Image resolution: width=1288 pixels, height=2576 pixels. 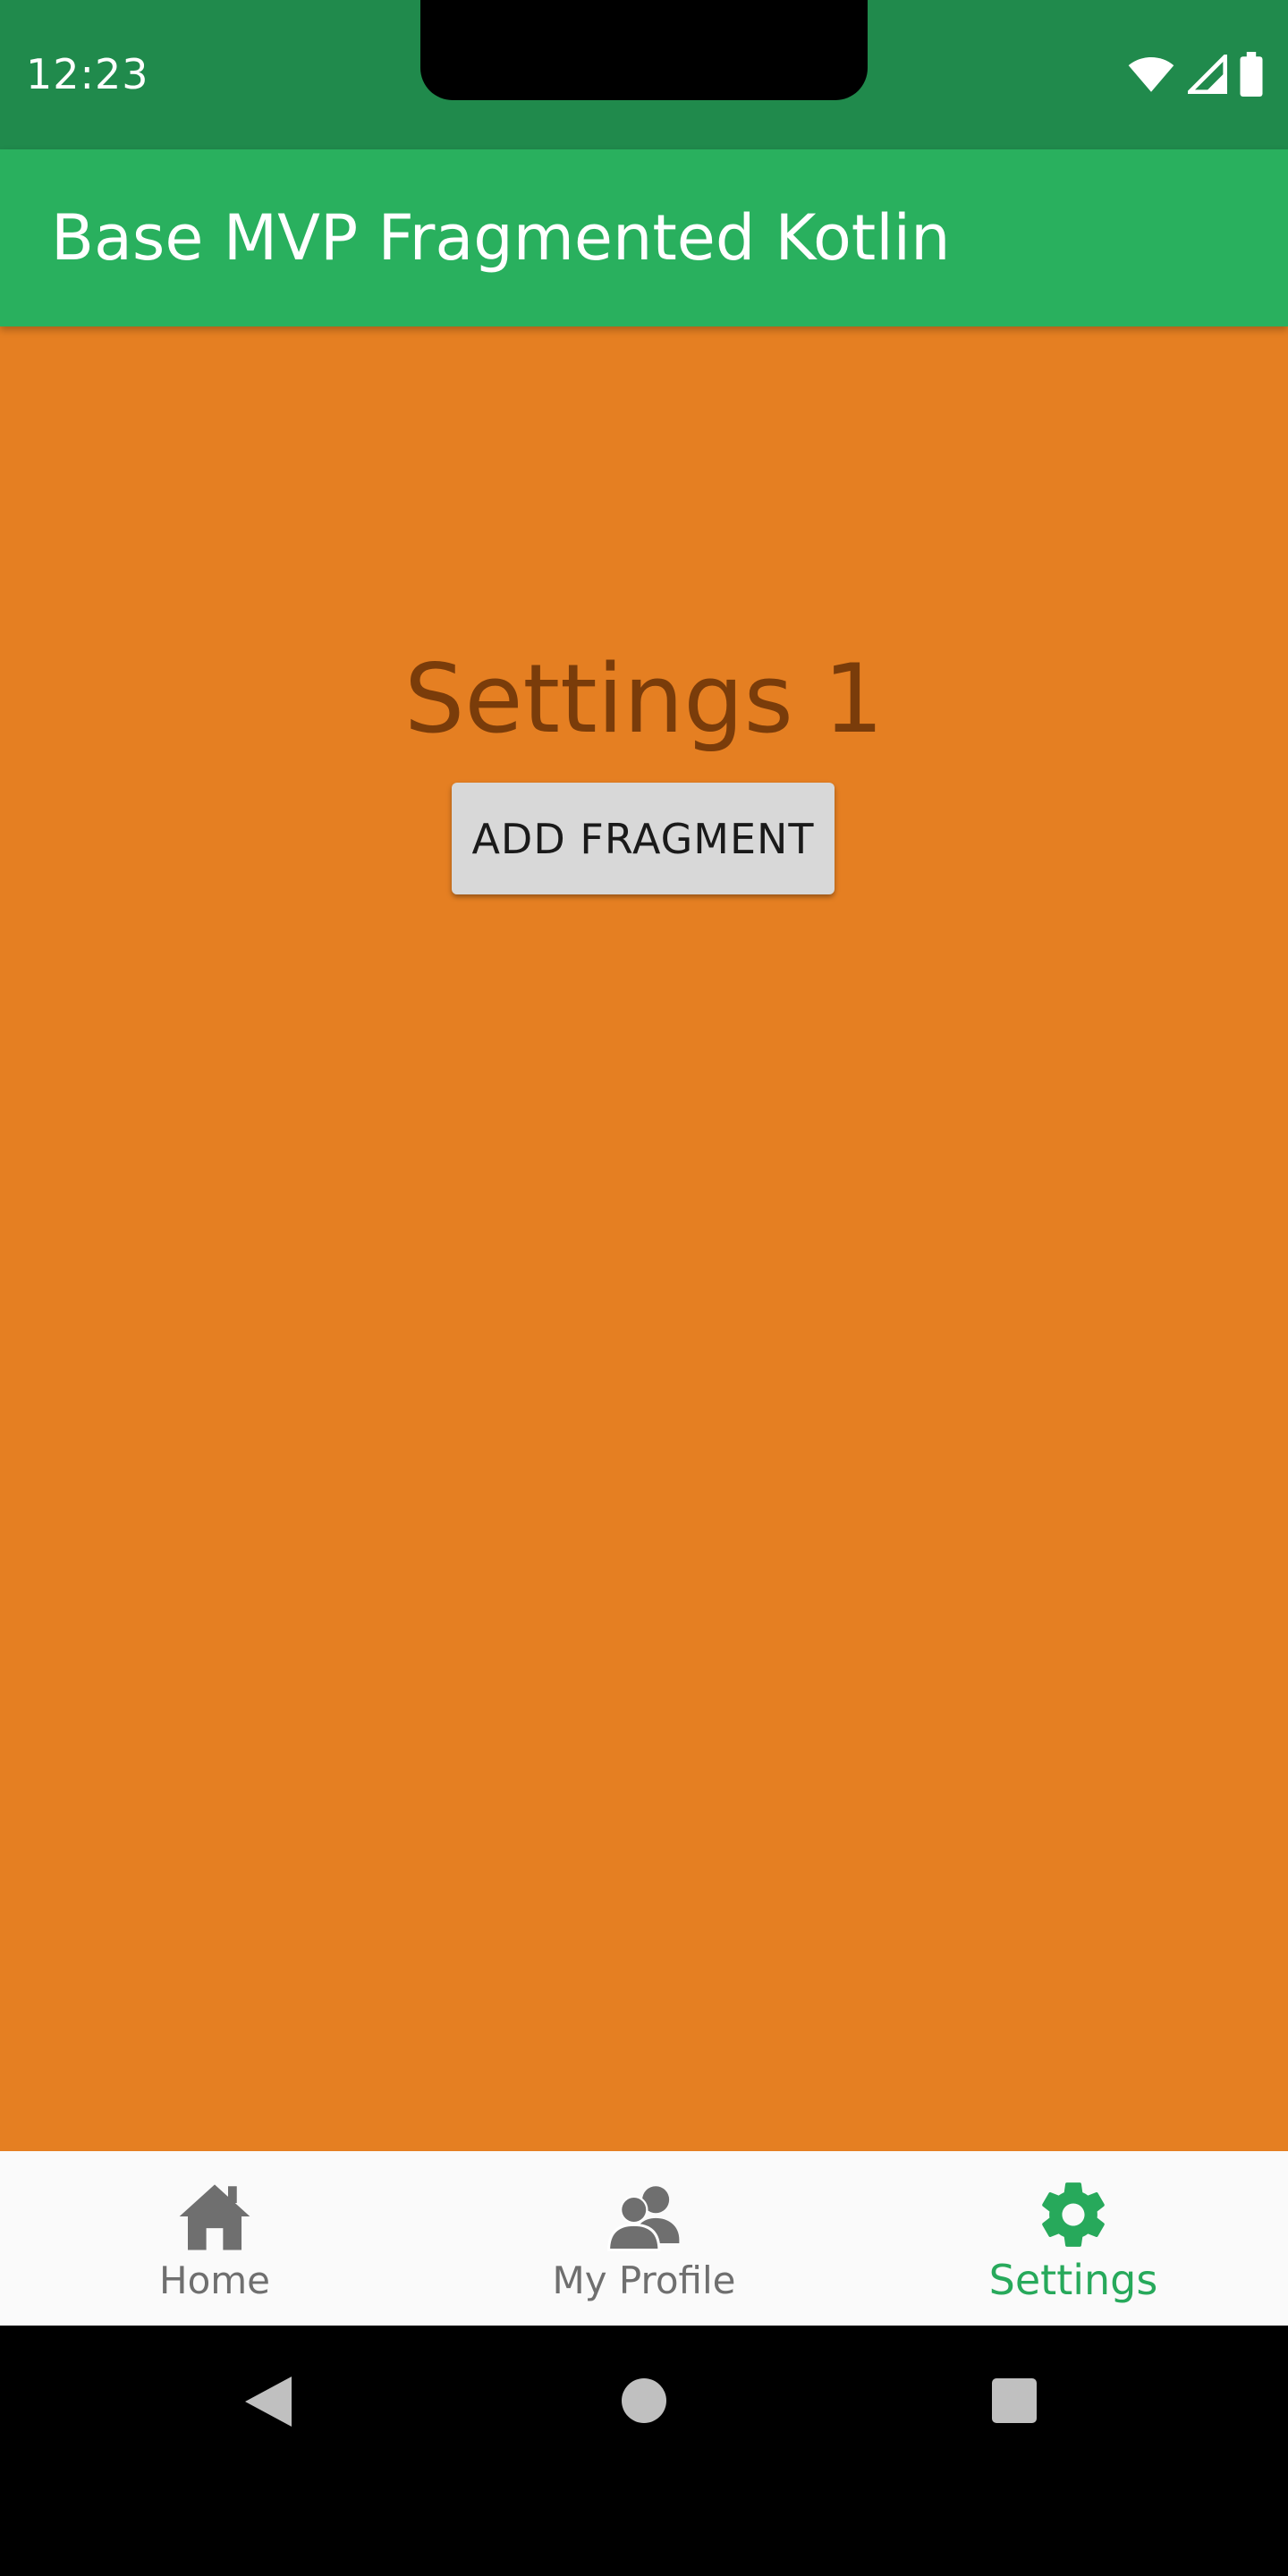 What do you see at coordinates (1073, 2216) in the screenshot?
I see `gear-icon` at bounding box center [1073, 2216].